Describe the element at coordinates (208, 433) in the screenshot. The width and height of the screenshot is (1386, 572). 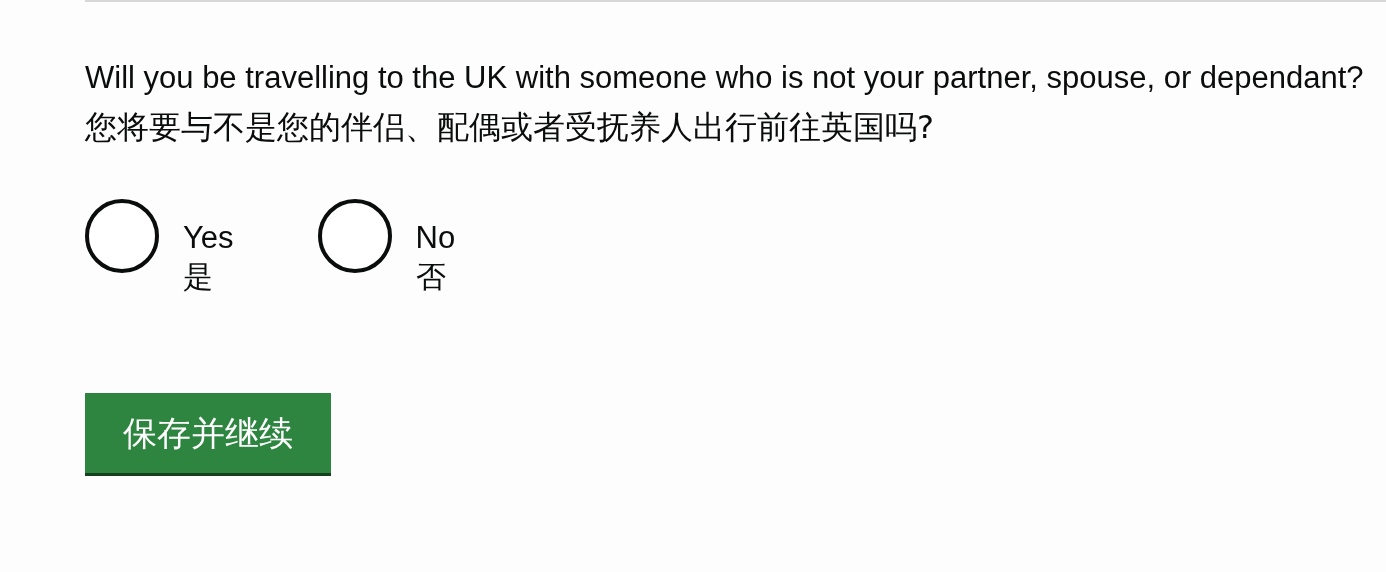
I see `save-continue-button: 保存并继续` at that location.